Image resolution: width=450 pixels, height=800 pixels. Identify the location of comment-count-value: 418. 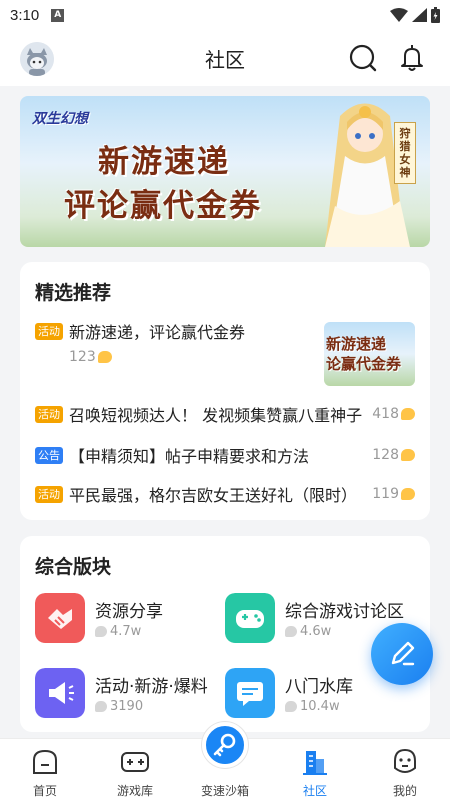
(385, 414).